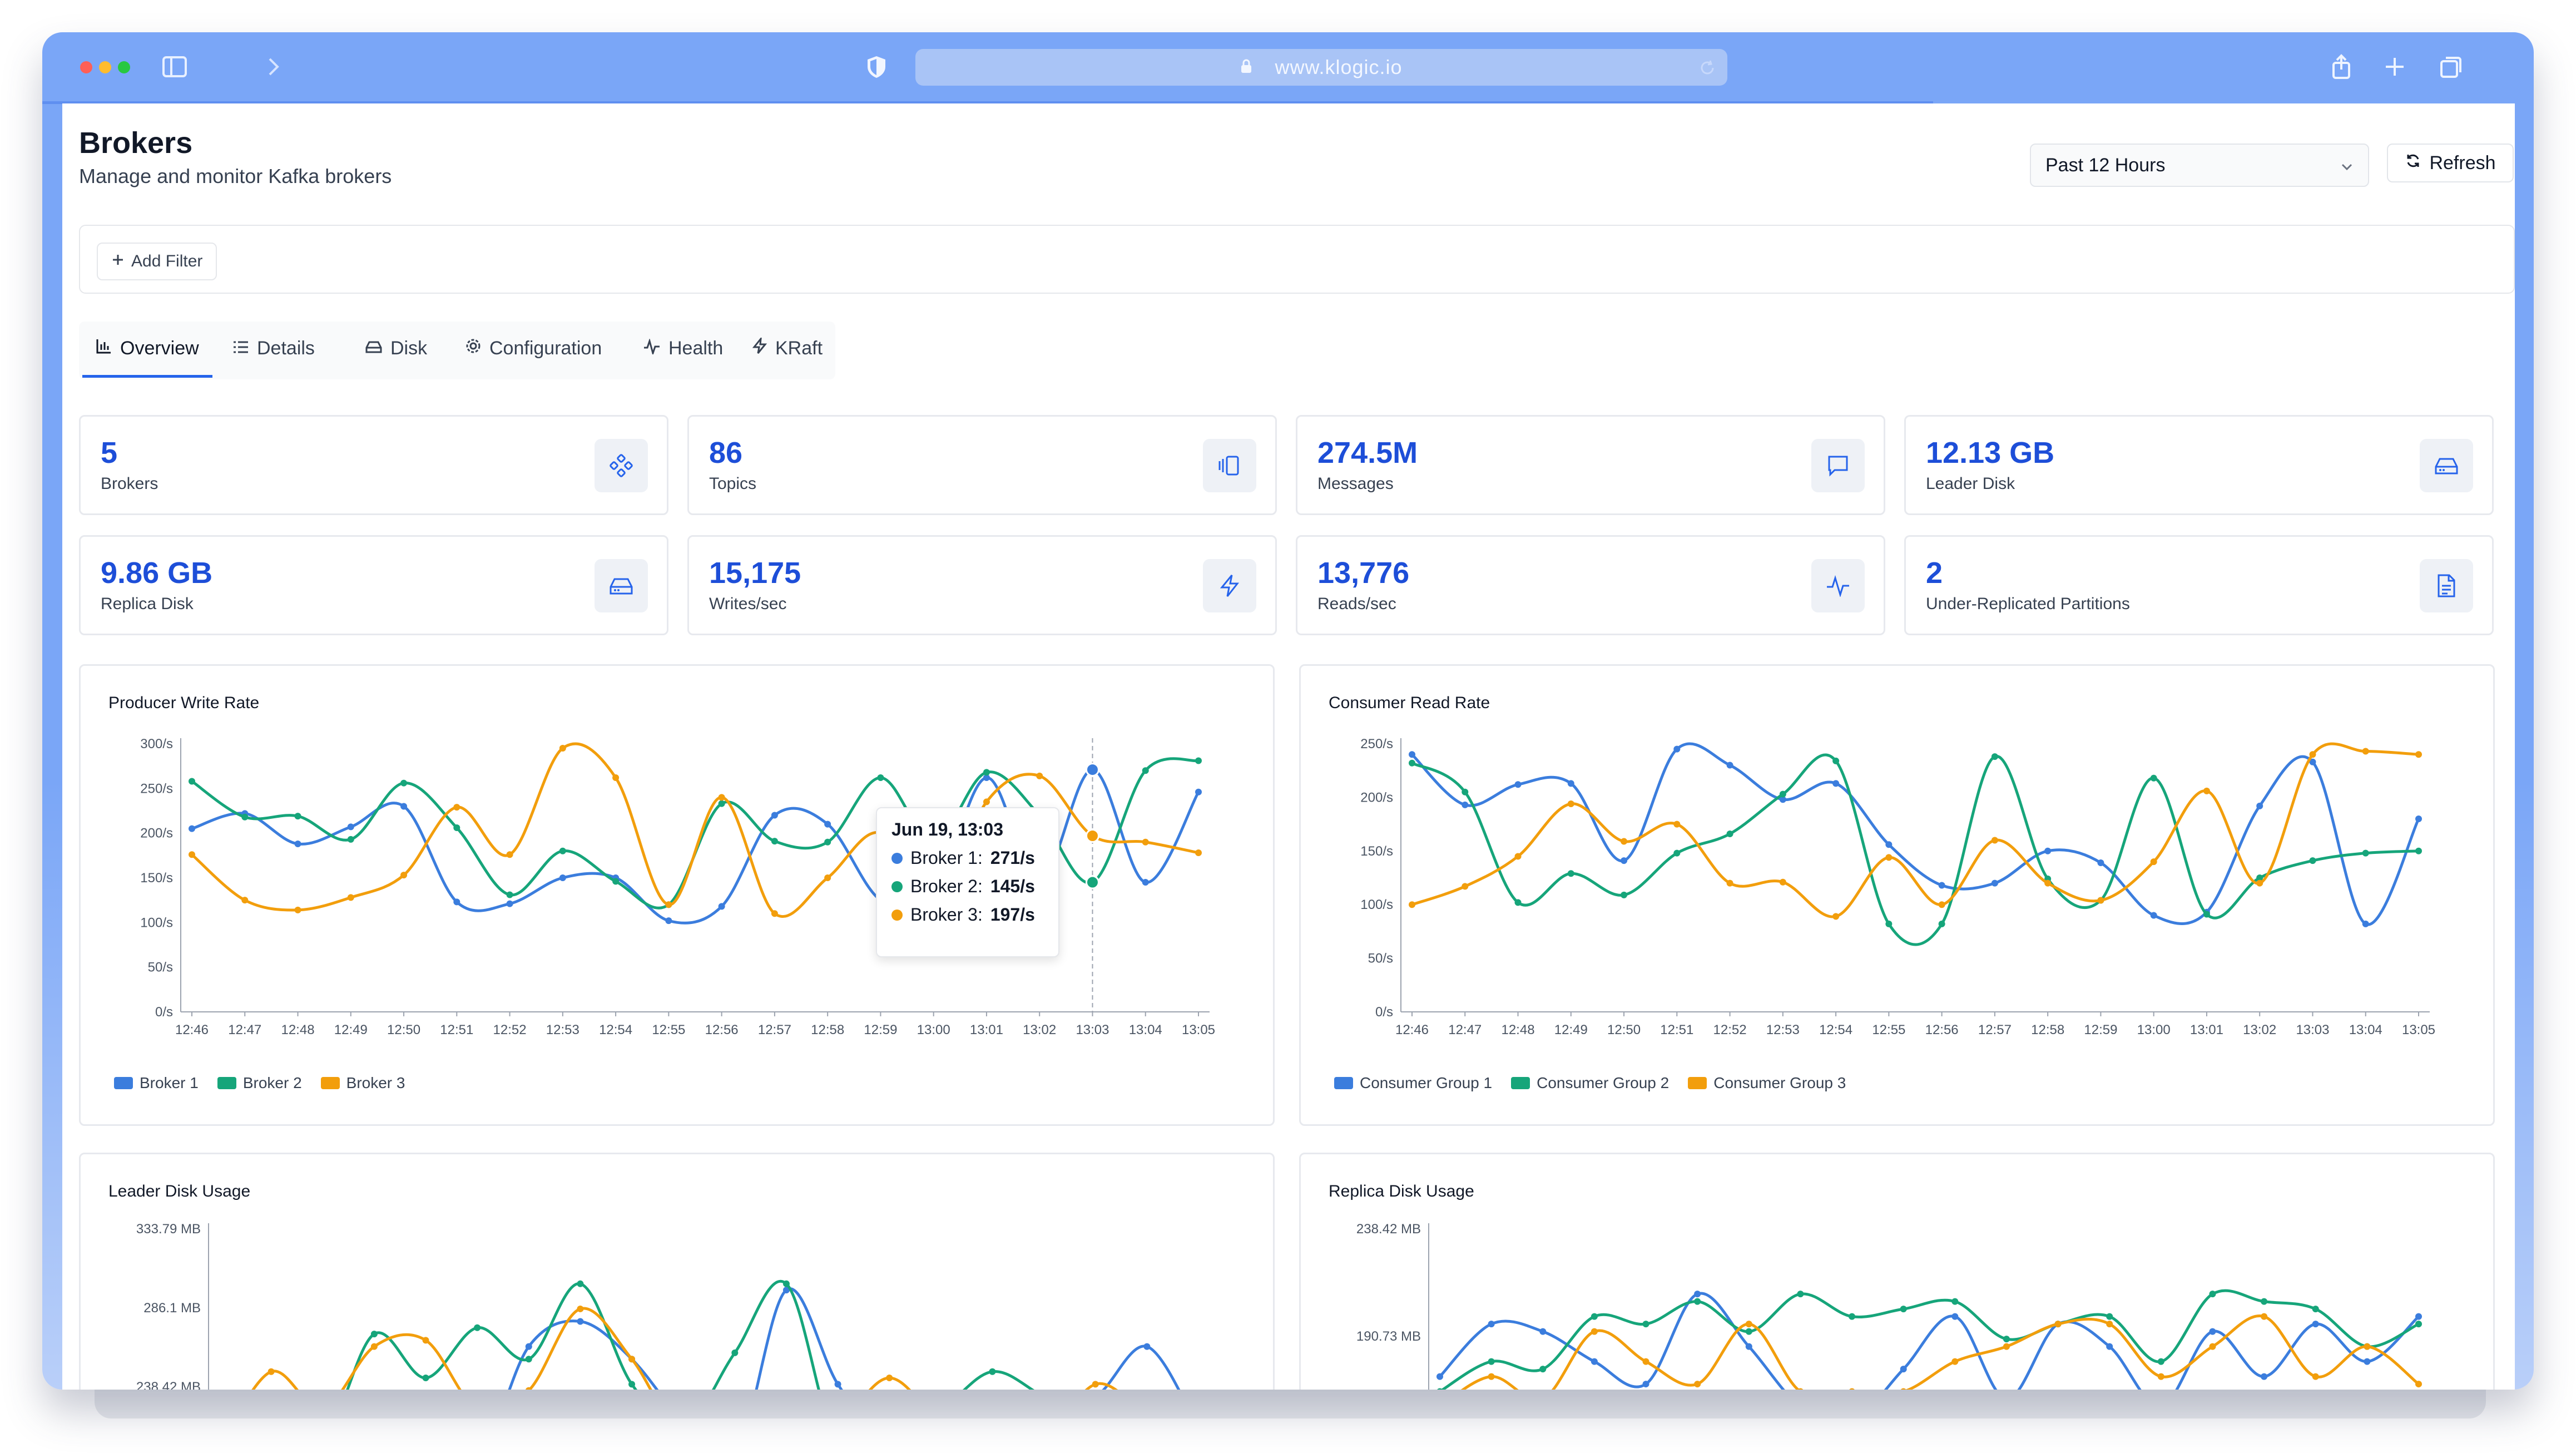 The width and height of the screenshot is (2576, 1453). What do you see at coordinates (755, 573) in the screenshot?
I see `stat-value: 15,175` at bounding box center [755, 573].